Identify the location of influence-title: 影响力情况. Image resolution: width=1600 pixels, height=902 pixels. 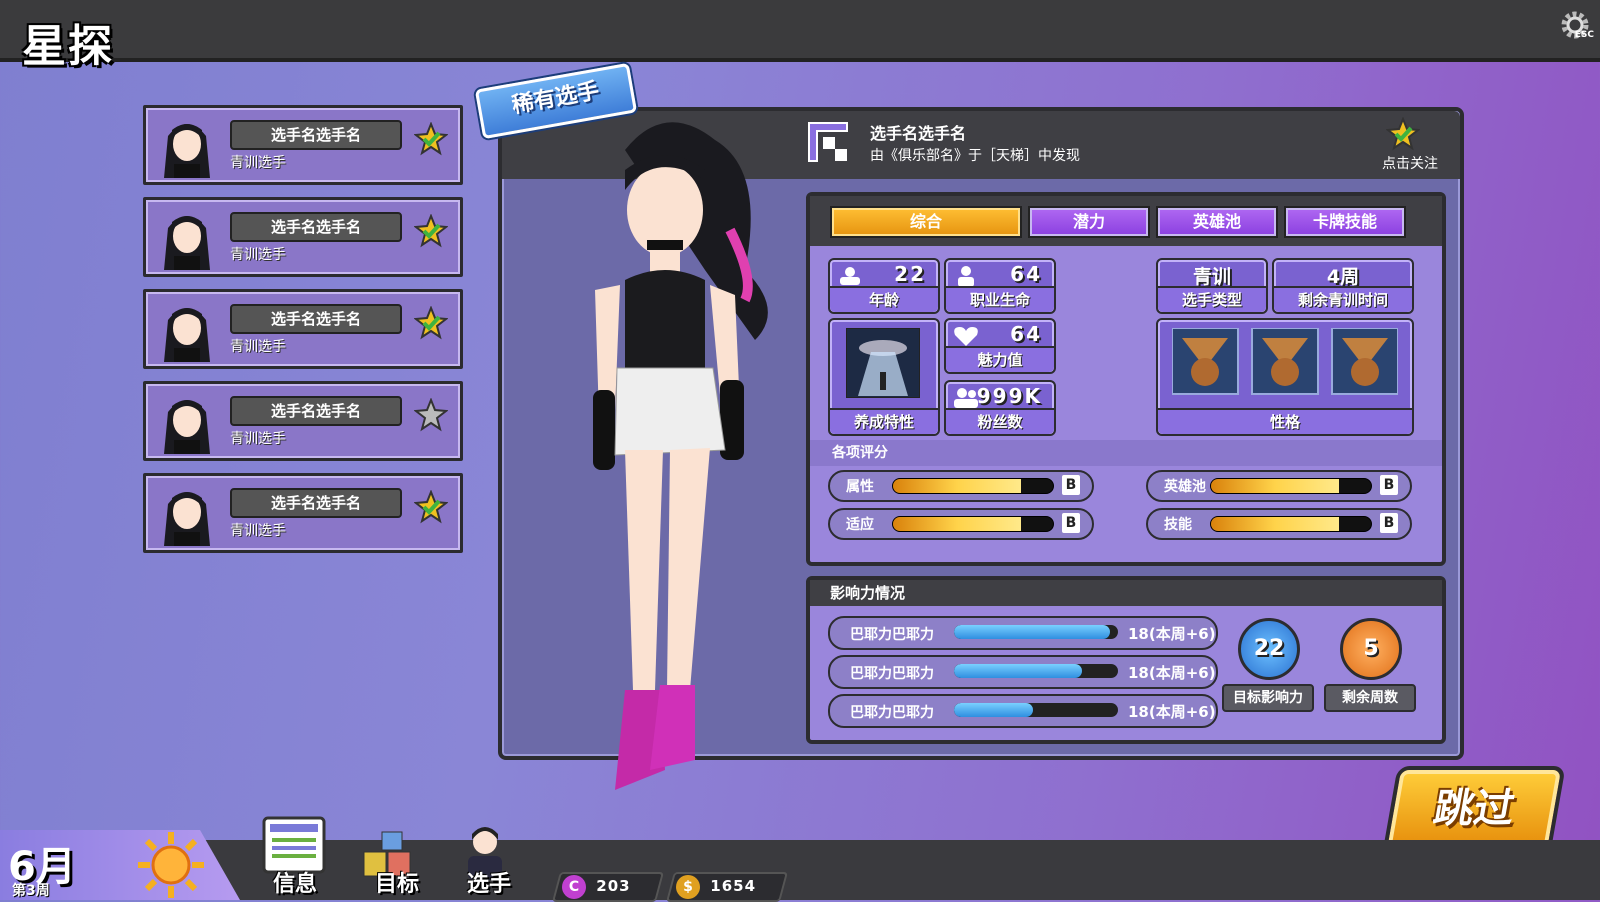
(1126, 593).